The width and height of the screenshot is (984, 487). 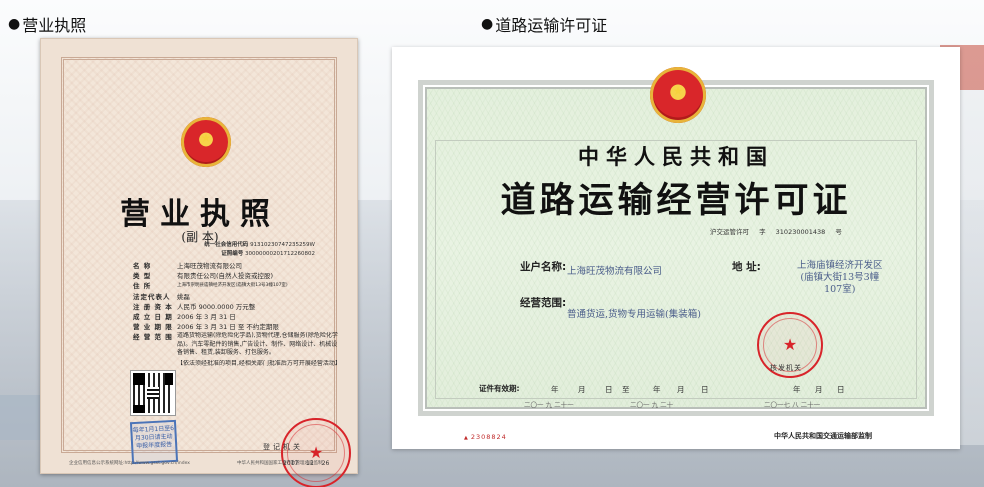 I want to click on field-key: 类 型, so click(x=142, y=276).